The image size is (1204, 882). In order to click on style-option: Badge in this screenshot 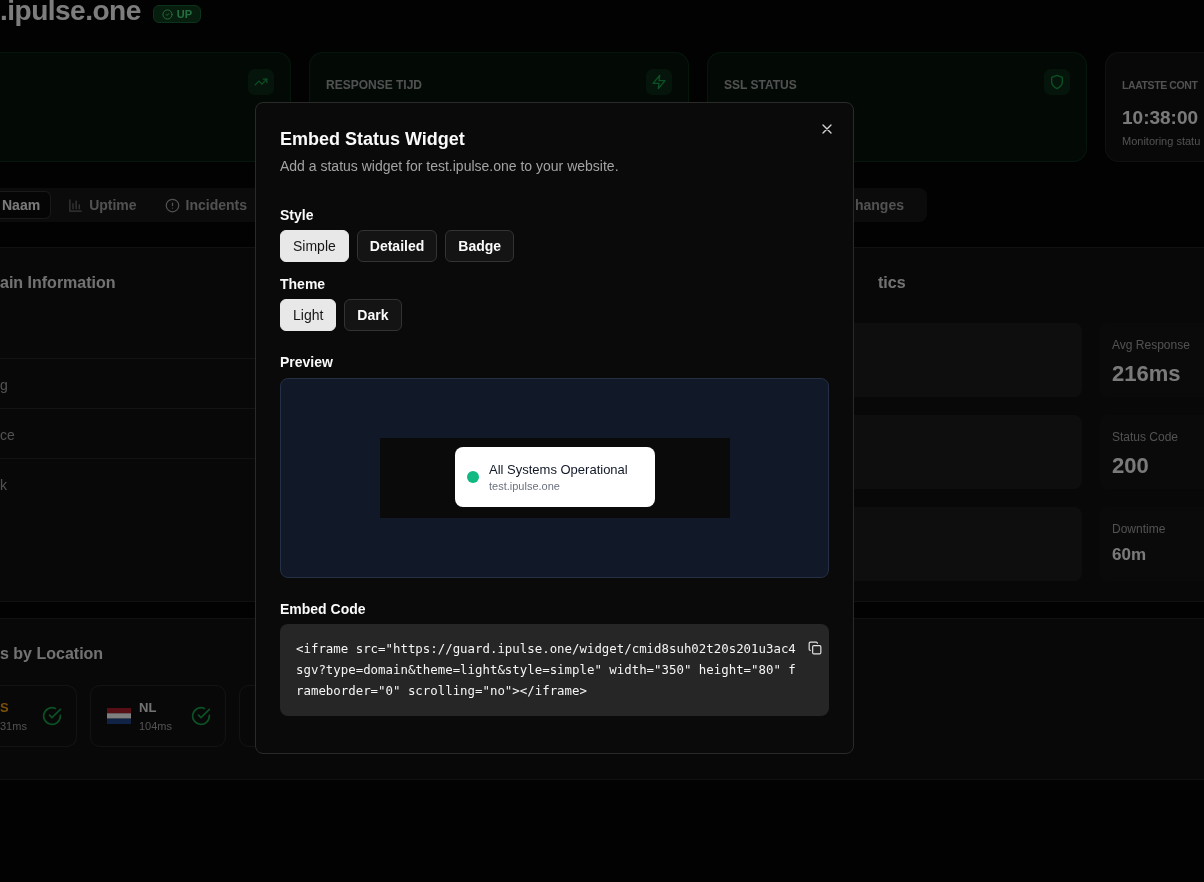, I will do `click(480, 246)`.